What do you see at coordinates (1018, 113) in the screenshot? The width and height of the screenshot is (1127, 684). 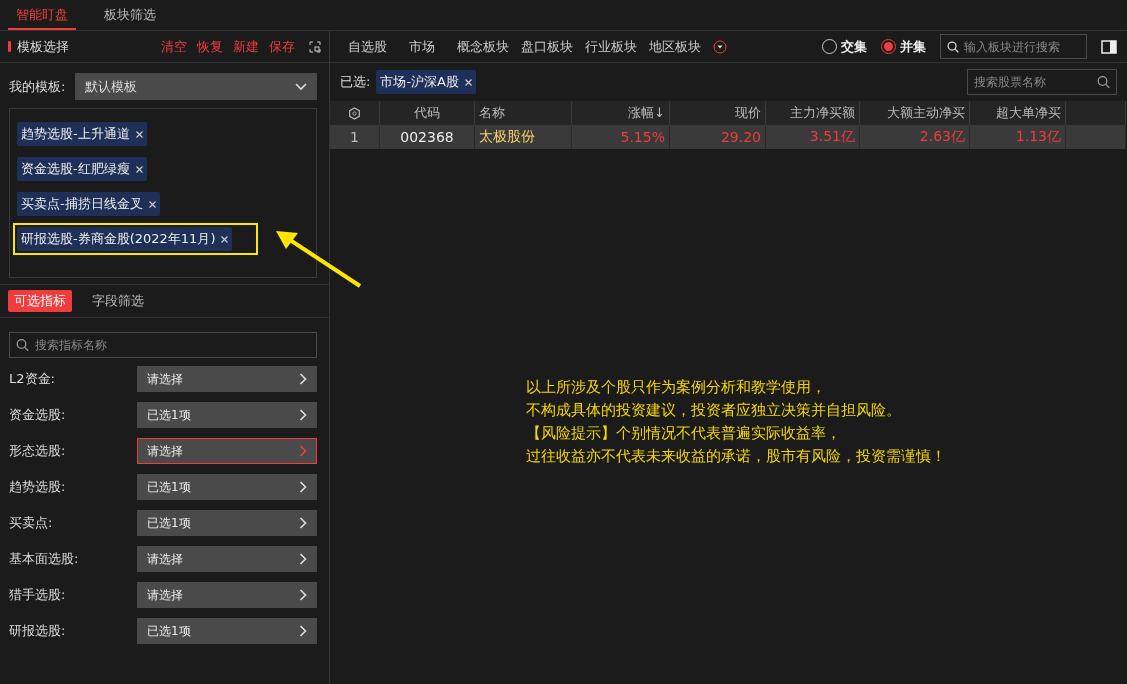 I see `column-header: 超大单净买` at bounding box center [1018, 113].